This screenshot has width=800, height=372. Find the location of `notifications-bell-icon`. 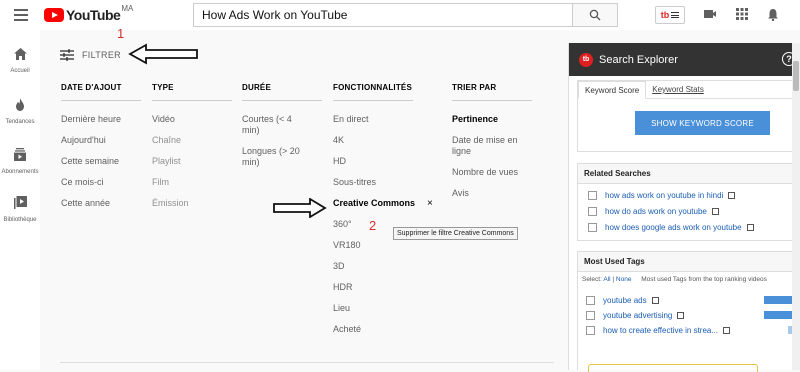

notifications-bell-icon is located at coordinates (773, 14).